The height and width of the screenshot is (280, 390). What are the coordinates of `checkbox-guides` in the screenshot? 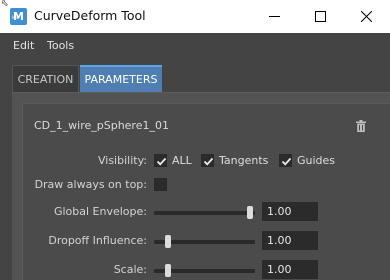 It's located at (285, 160).